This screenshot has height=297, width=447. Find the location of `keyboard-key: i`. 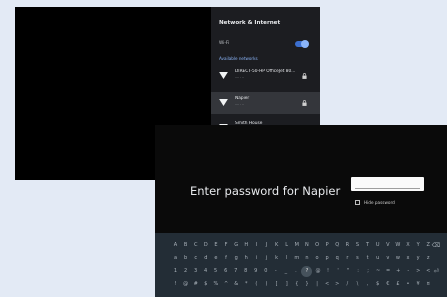

keyboard-key: i is located at coordinates (256, 258).